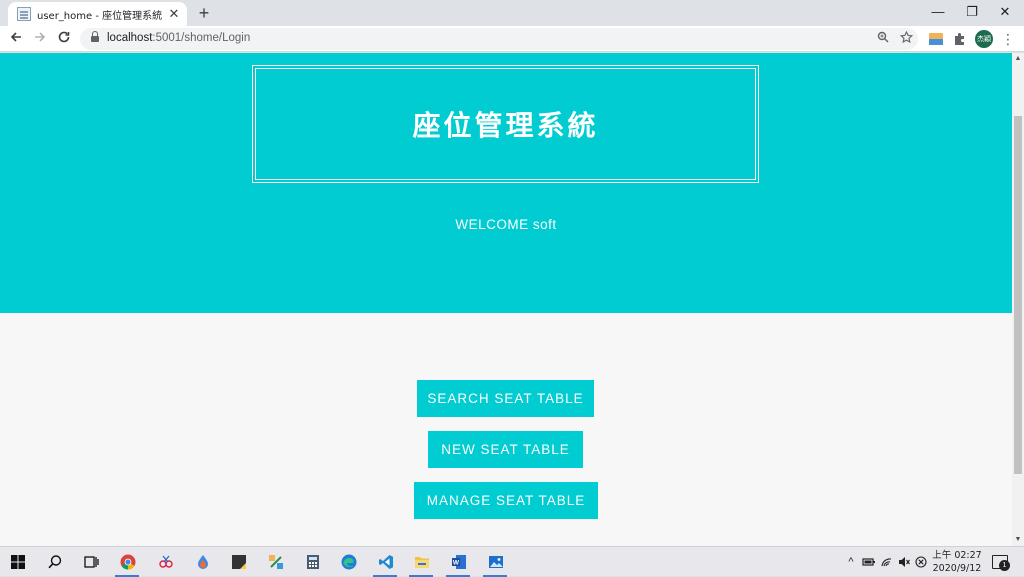  What do you see at coordinates (40, 39) in the screenshot?
I see `forward-arrow-icon` at bounding box center [40, 39].